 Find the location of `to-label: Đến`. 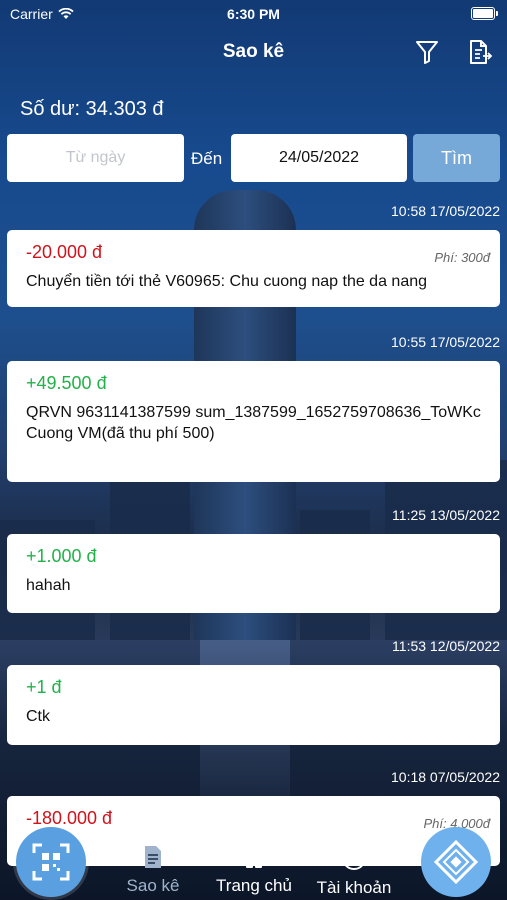

to-label: Đến is located at coordinates (207, 158).